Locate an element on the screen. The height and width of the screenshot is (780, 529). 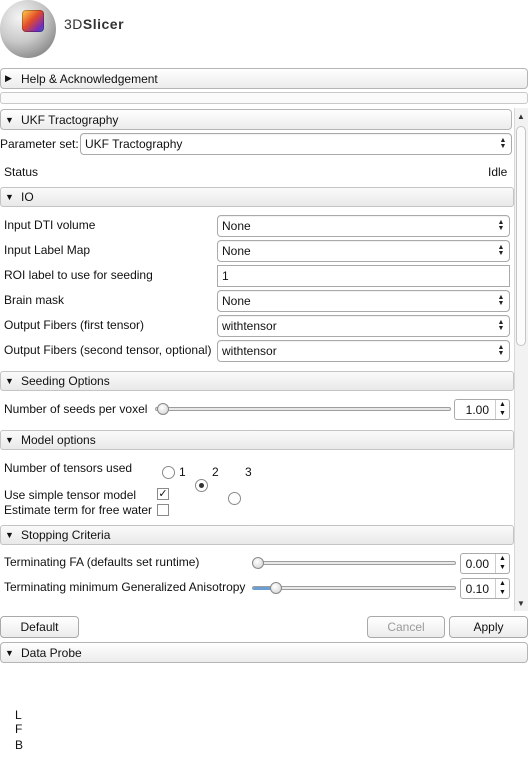
status-label: Status is located at coordinates (21, 172).